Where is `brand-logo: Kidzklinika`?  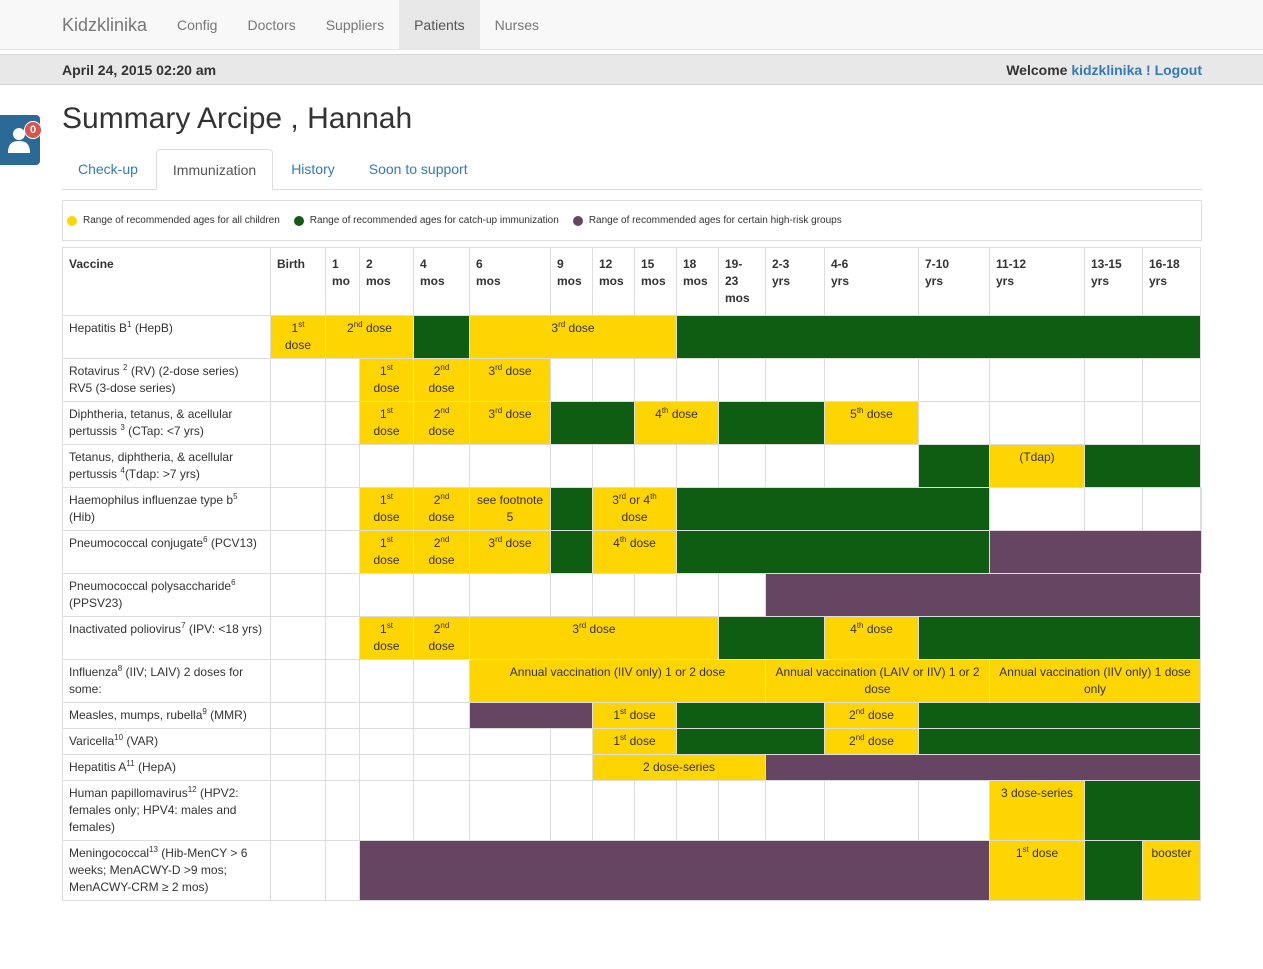 brand-logo: Kidzklinika is located at coordinates (104, 25).